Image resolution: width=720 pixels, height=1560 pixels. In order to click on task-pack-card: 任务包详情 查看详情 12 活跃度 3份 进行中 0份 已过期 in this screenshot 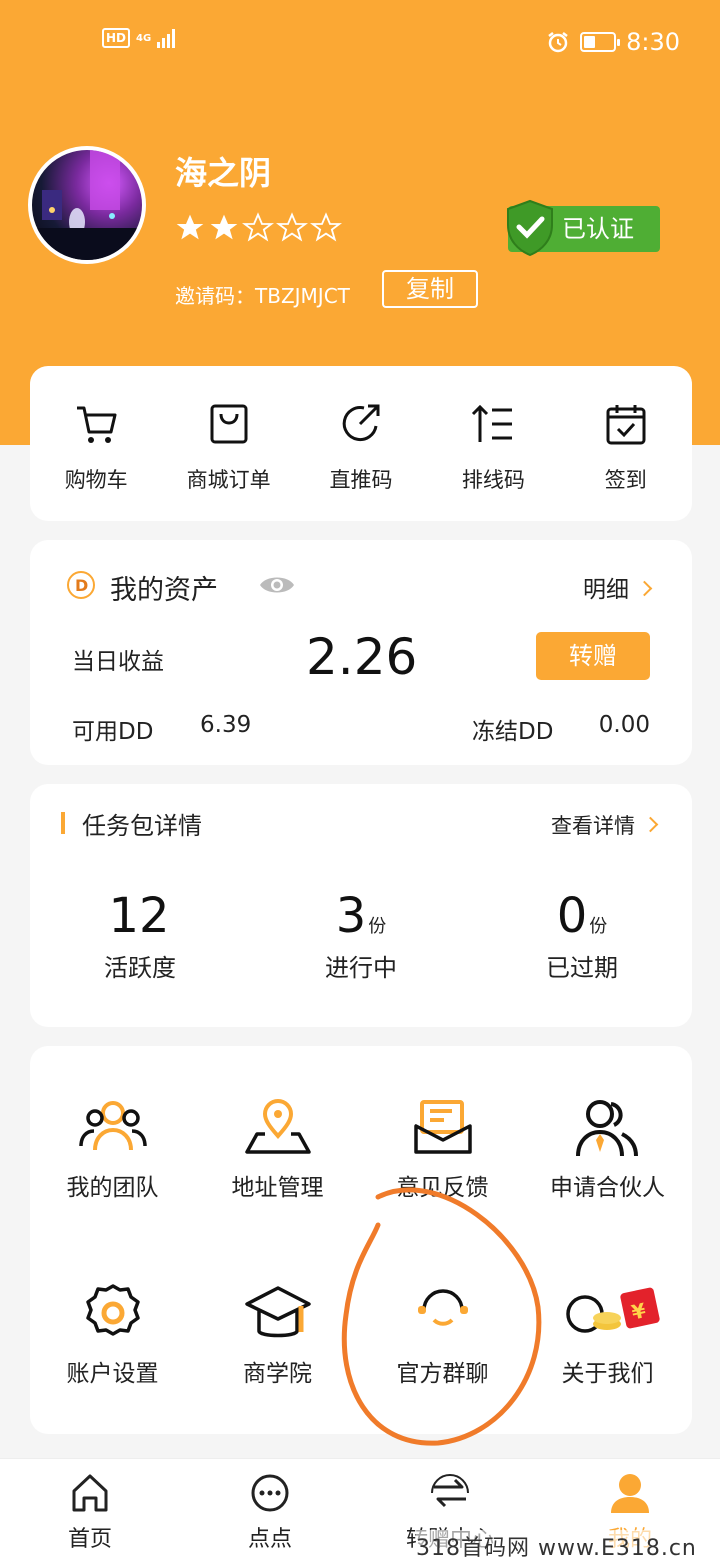, I will do `click(361, 905)`.